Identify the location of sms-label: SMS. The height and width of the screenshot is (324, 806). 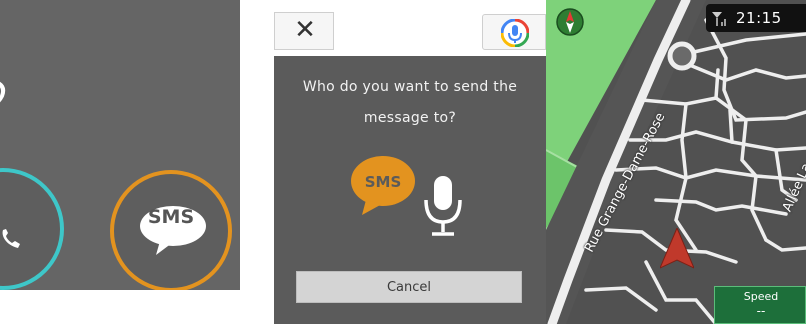
(171, 217).